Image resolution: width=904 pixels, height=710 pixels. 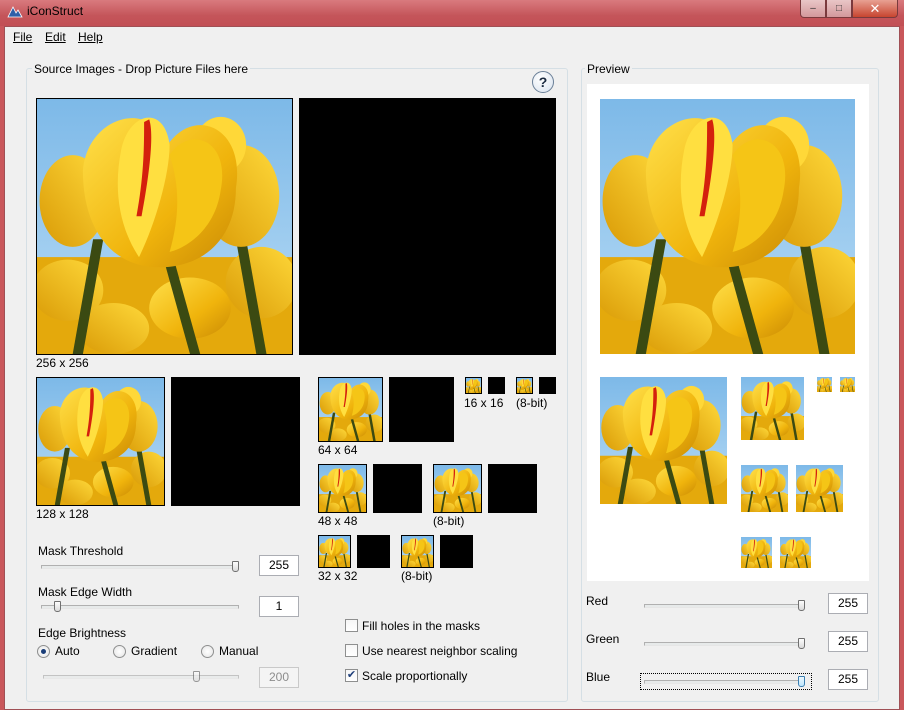 I want to click on blue-thumb, so click(x=801, y=681).